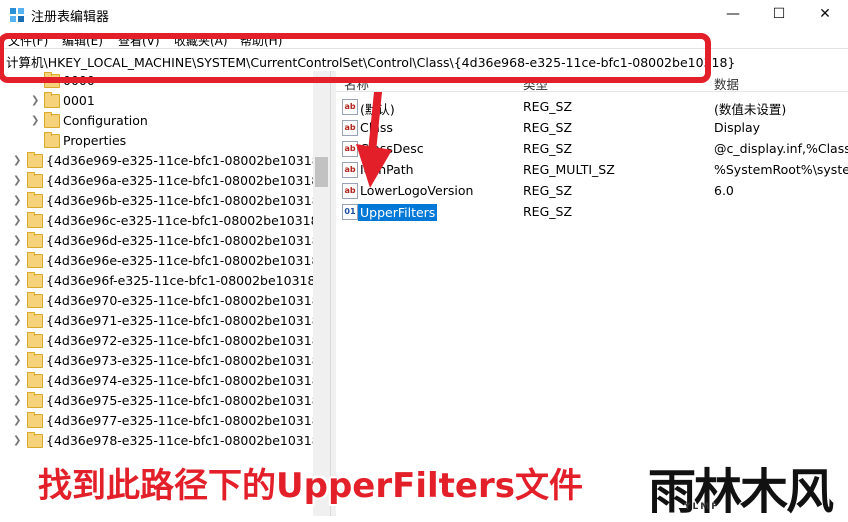 This screenshot has height=522, width=848. Describe the element at coordinates (398, 212) in the screenshot. I see `value-name: UpperFilters` at that location.